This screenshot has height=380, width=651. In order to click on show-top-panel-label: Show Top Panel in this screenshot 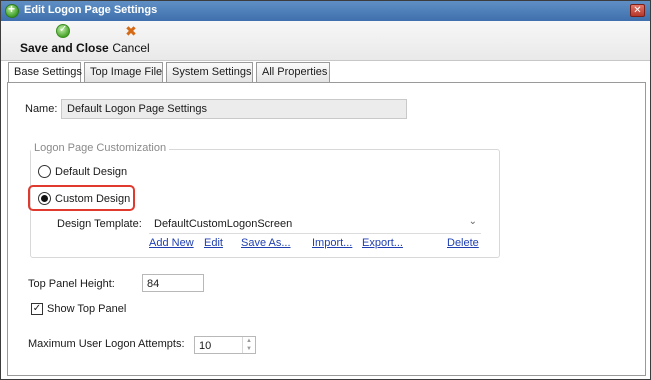, I will do `click(86, 309)`.